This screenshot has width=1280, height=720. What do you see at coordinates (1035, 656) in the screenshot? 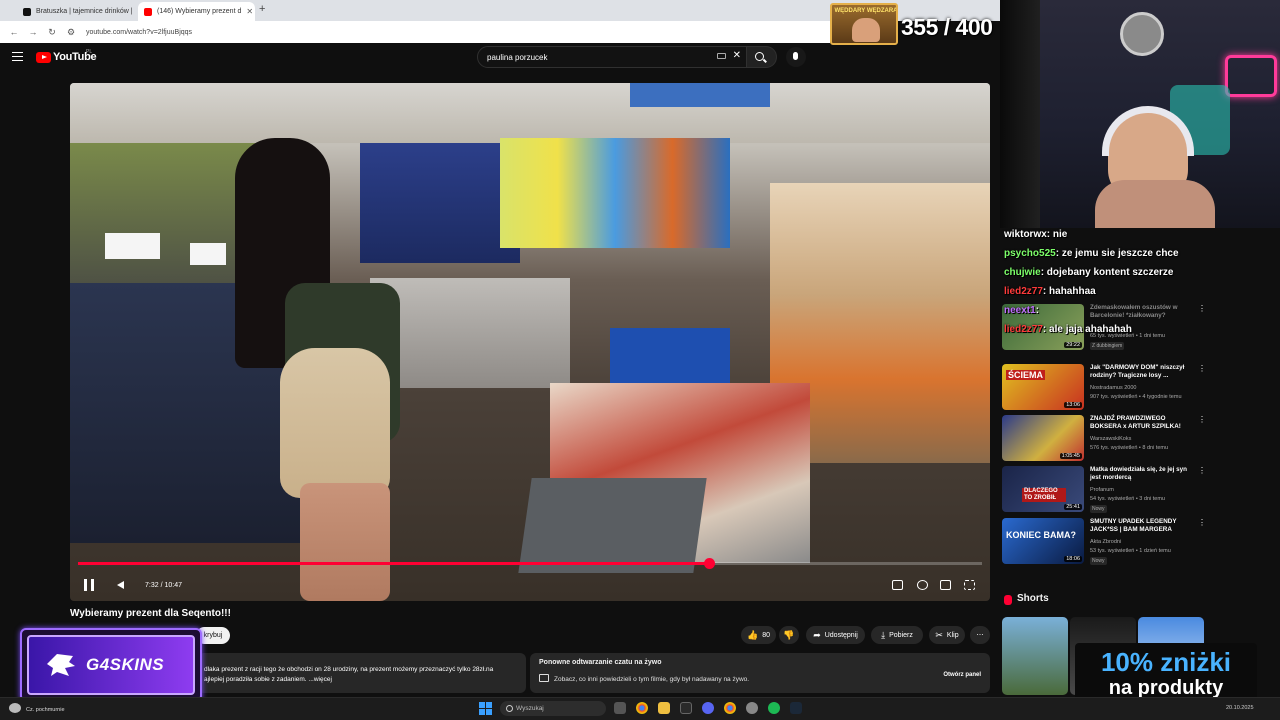
I see `short-thumbnail` at bounding box center [1035, 656].